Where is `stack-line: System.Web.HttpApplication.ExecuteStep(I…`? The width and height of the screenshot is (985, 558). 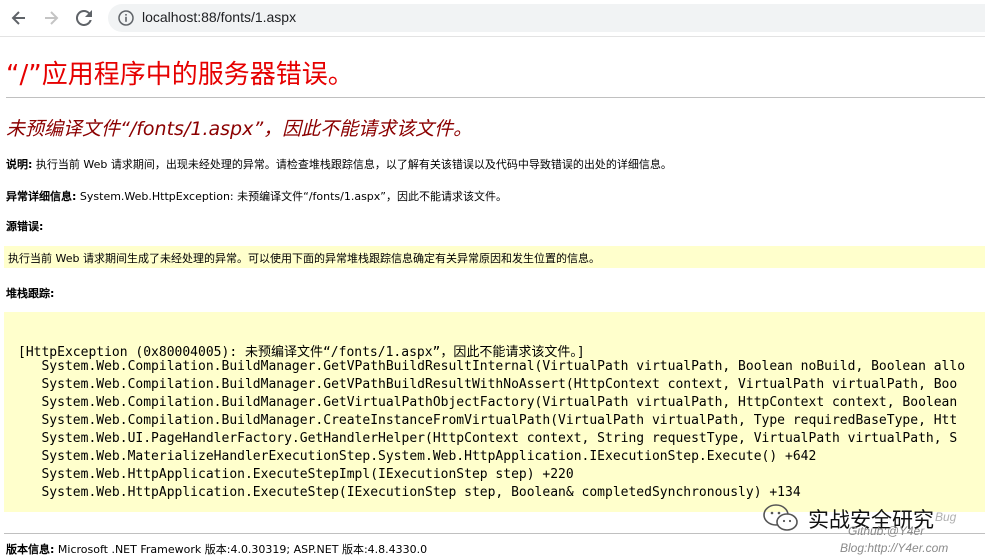 stack-line: System.Web.HttpApplication.ExecuteStep(I… is located at coordinates (409, 492).